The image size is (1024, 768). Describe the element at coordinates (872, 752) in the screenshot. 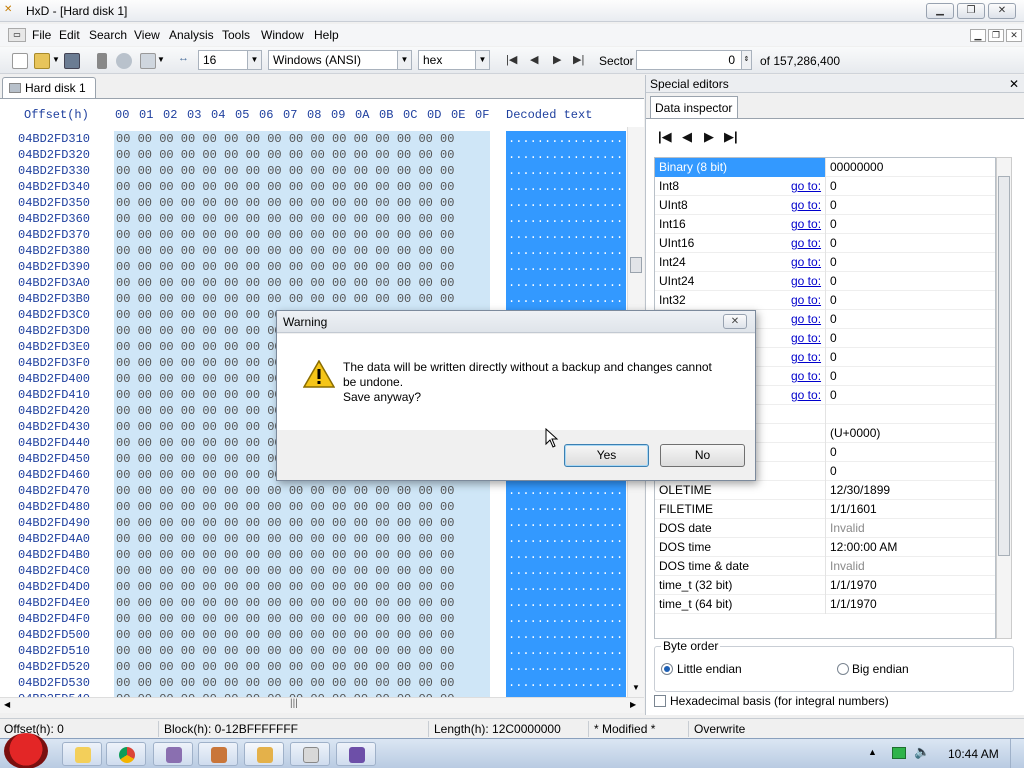

I see `tray-expand-icon: ▲` at that location.